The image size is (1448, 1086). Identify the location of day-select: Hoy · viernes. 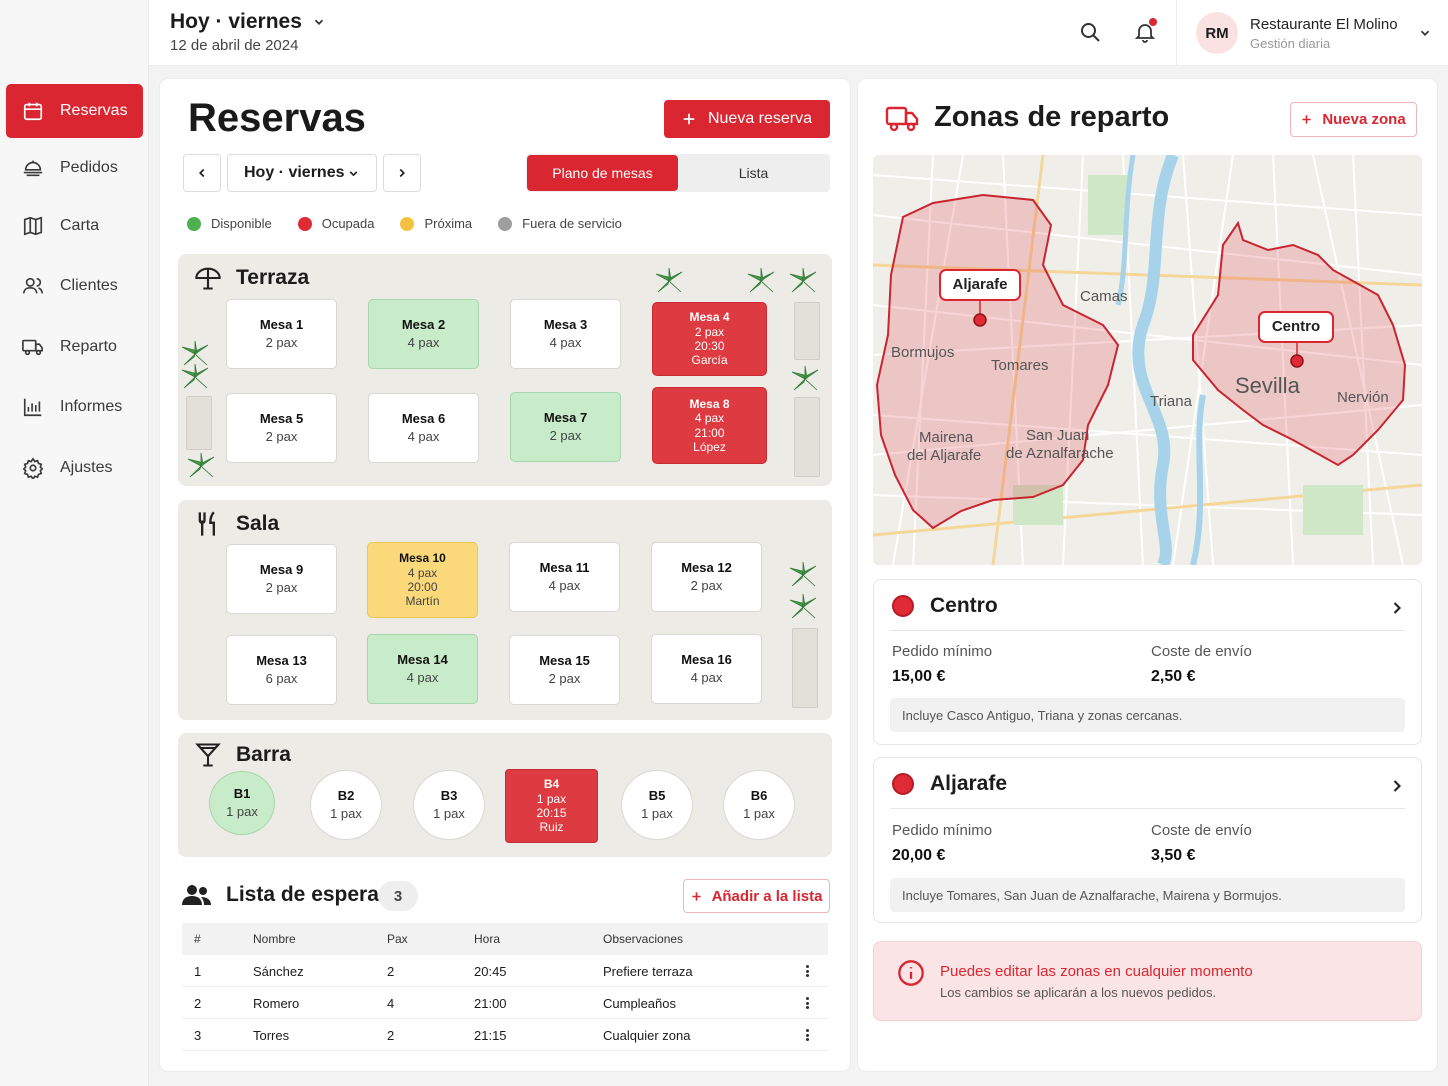
(302, 173).